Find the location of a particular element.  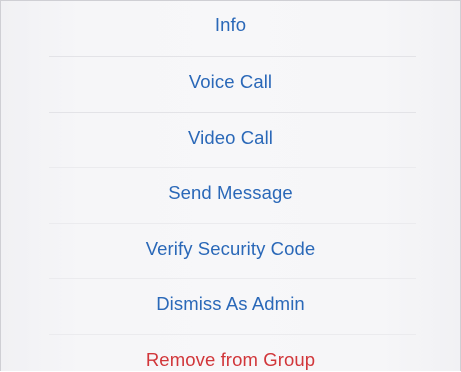

send-message-button: Send Message is located at coordinates (230, 196).